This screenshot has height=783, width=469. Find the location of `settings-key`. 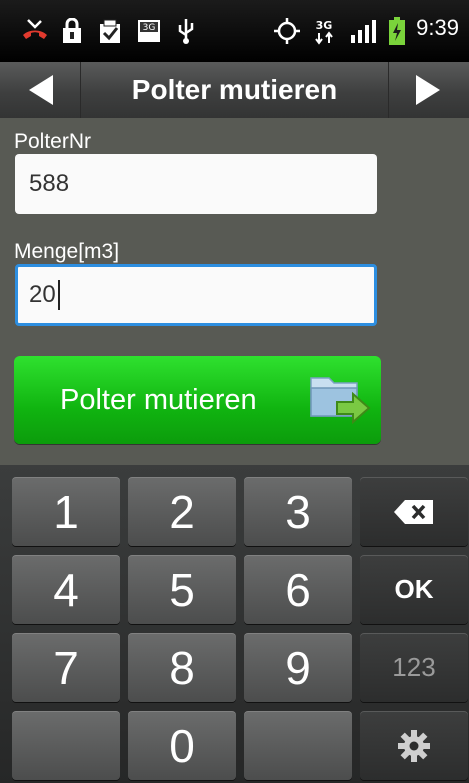

settings-key is located at coordinates (414, 745).